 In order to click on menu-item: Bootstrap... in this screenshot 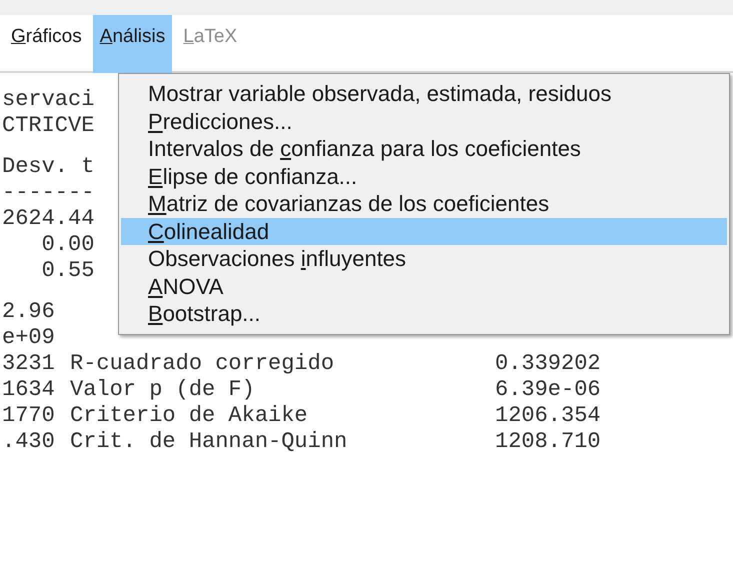, I will do `click(424, 314)`.